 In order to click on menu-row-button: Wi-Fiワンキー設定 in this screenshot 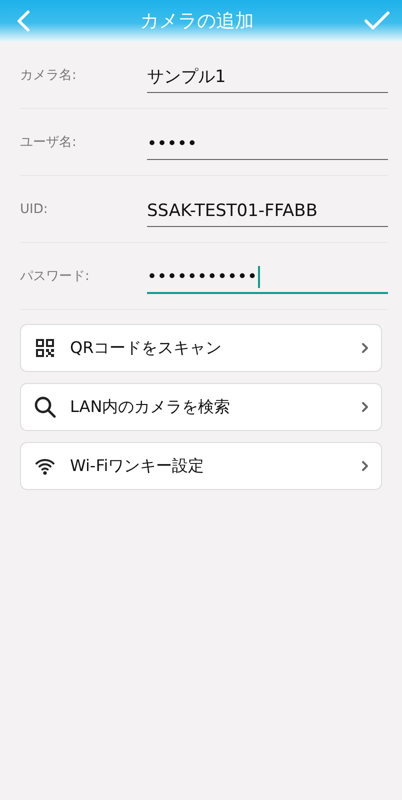, I will do `click(201, 466)`.